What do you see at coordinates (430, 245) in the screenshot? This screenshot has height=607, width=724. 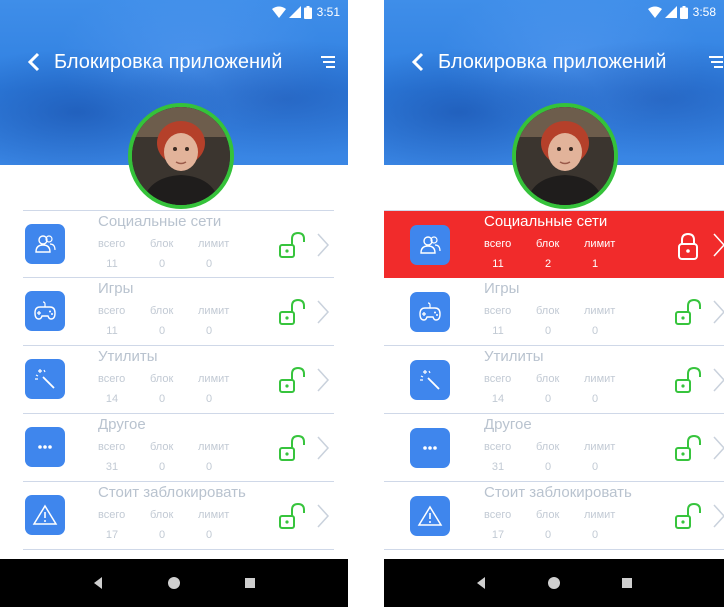 I see `contacts-icon` at bounding box center [430, 245].